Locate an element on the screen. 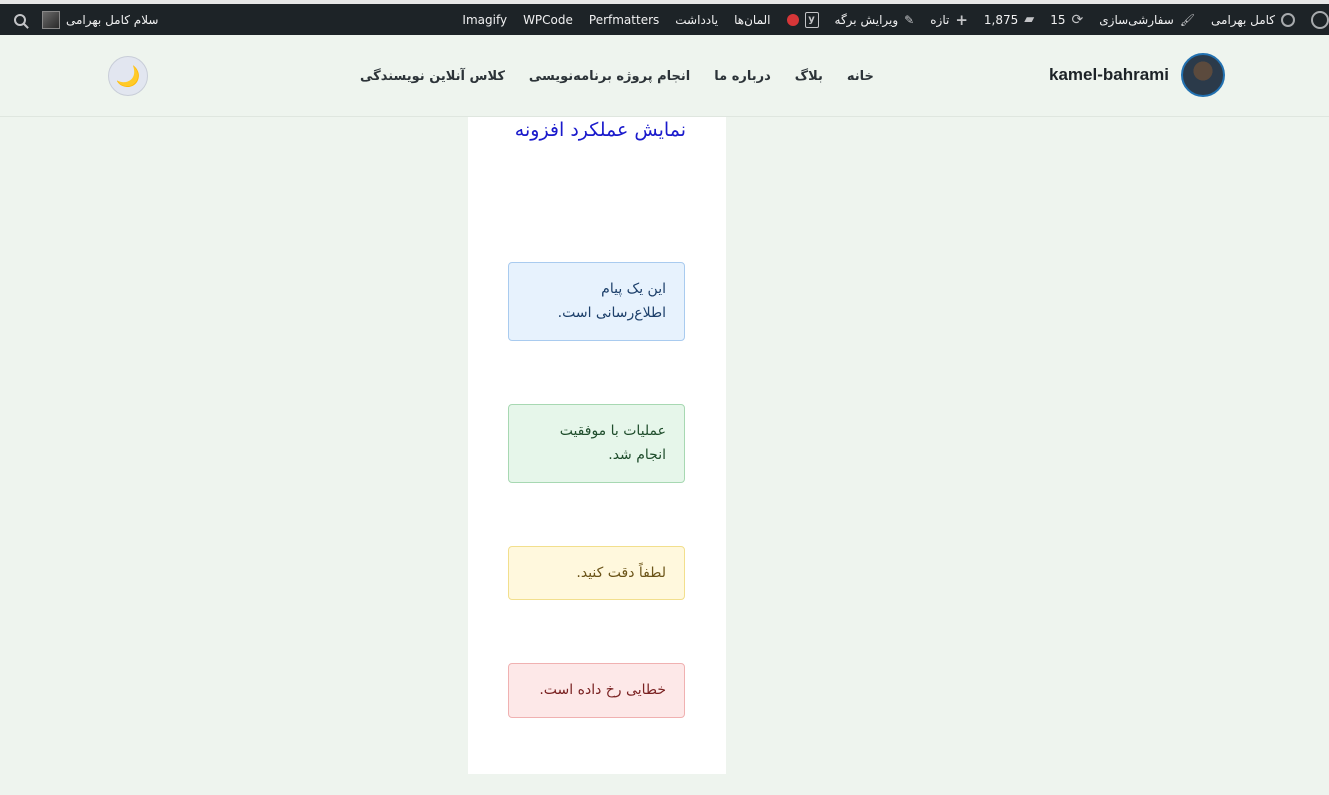 This screenshot has width=1329, height=795. perfmatters-label: Perfmatters is located at coordinates (624, 19).